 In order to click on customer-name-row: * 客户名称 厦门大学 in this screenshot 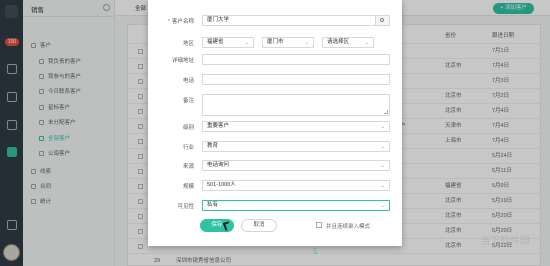, I will do `click(275, 21)`.